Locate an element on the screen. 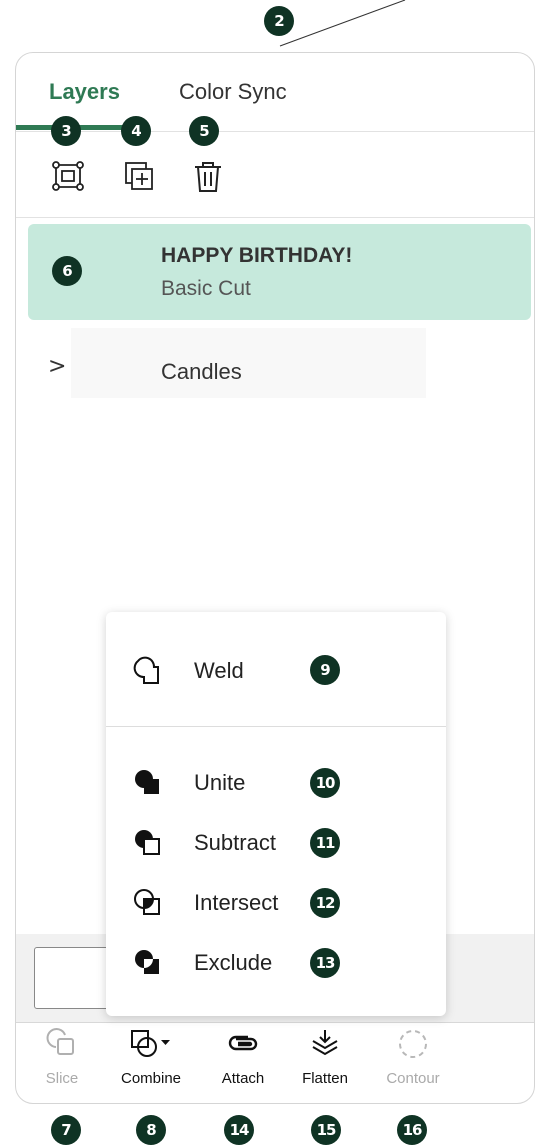  subtract-icon is located at coordinates (147, 842).